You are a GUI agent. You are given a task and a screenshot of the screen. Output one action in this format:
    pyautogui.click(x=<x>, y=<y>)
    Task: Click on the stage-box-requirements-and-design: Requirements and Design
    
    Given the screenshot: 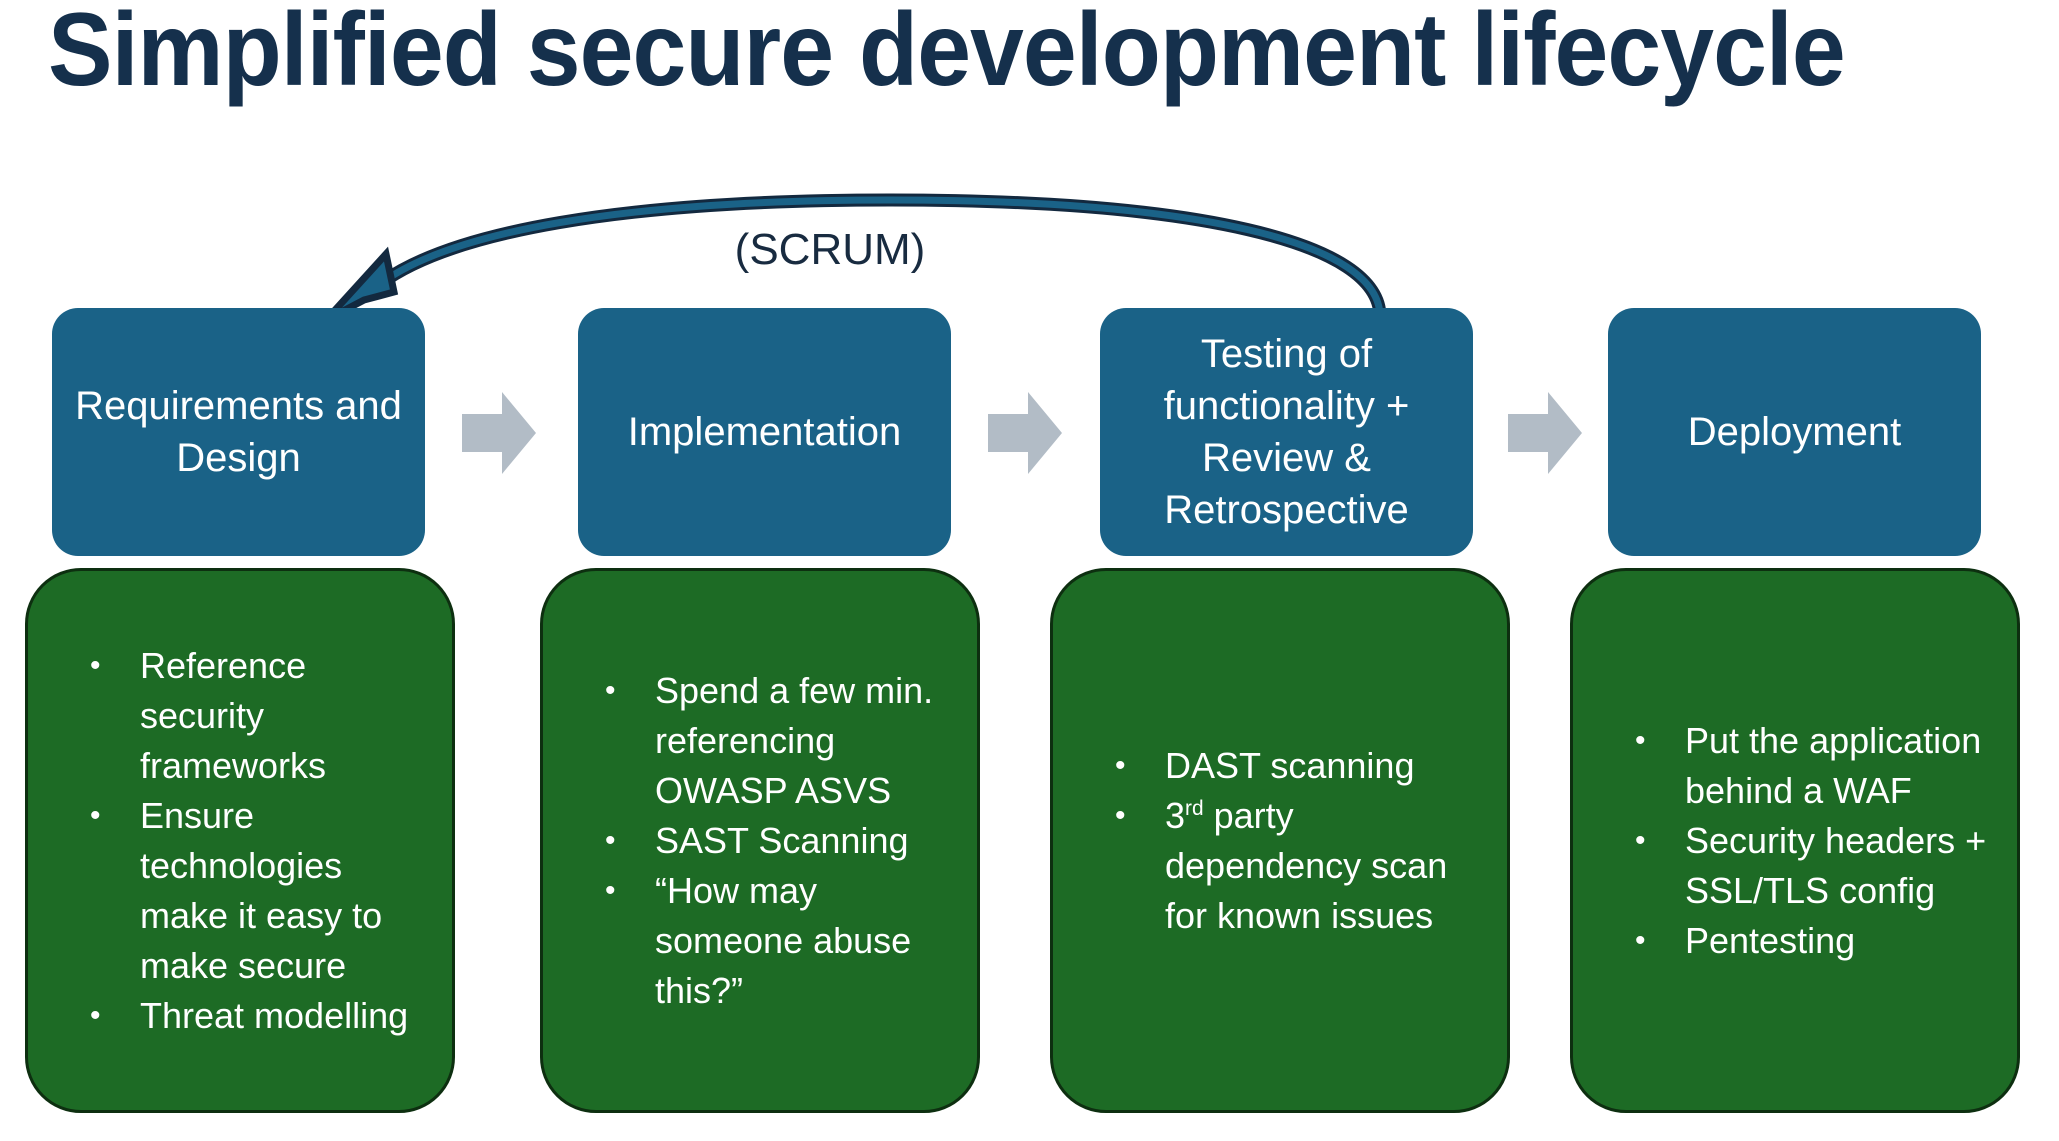 What is the action you would take?
    pyautogui.click(x=238, y=432)
    